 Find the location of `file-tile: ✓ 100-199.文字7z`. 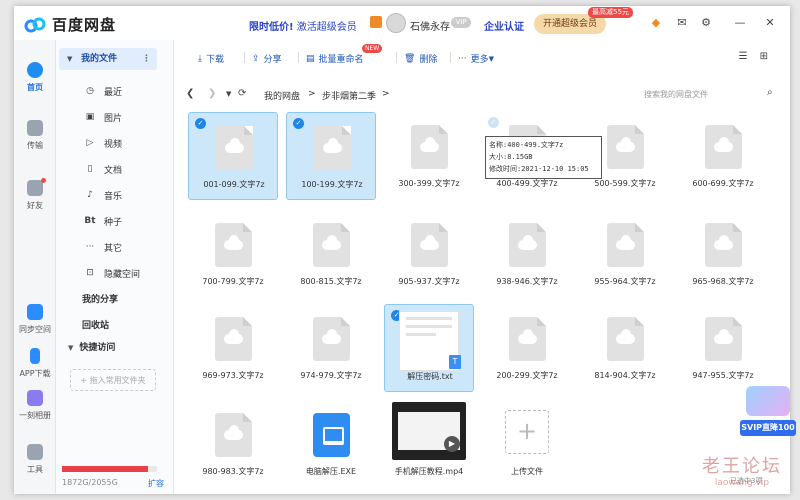

file-tile: ✓ 100-199.文字7z is located at coordinates (331, 156).